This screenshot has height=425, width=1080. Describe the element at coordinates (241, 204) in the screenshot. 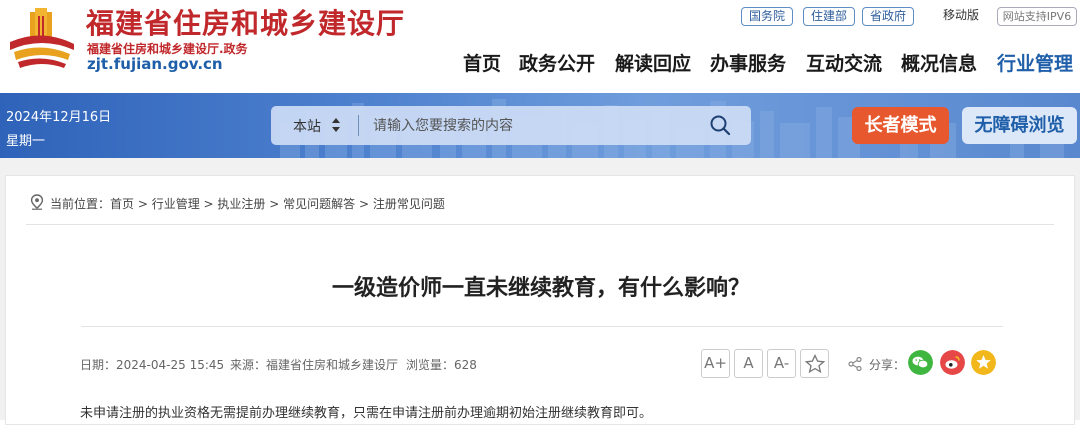

I see `breadcrumb-item-registration: 执业注册` at that location.